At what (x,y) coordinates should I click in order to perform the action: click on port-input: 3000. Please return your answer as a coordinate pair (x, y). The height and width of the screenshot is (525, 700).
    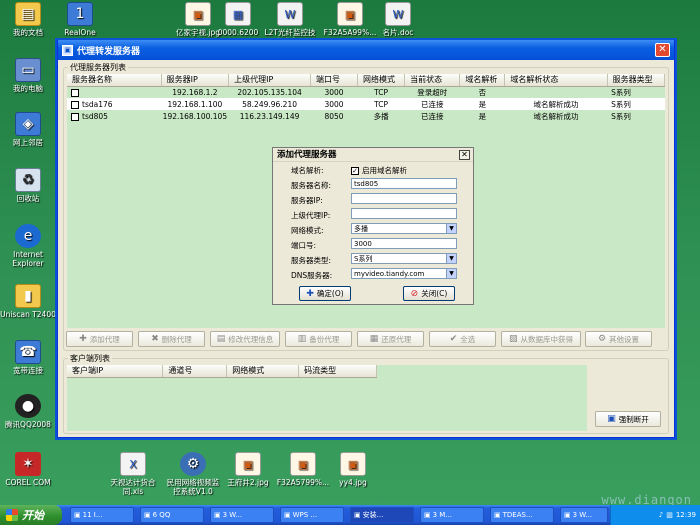
    Looking at the image, I should click on (404, 243).